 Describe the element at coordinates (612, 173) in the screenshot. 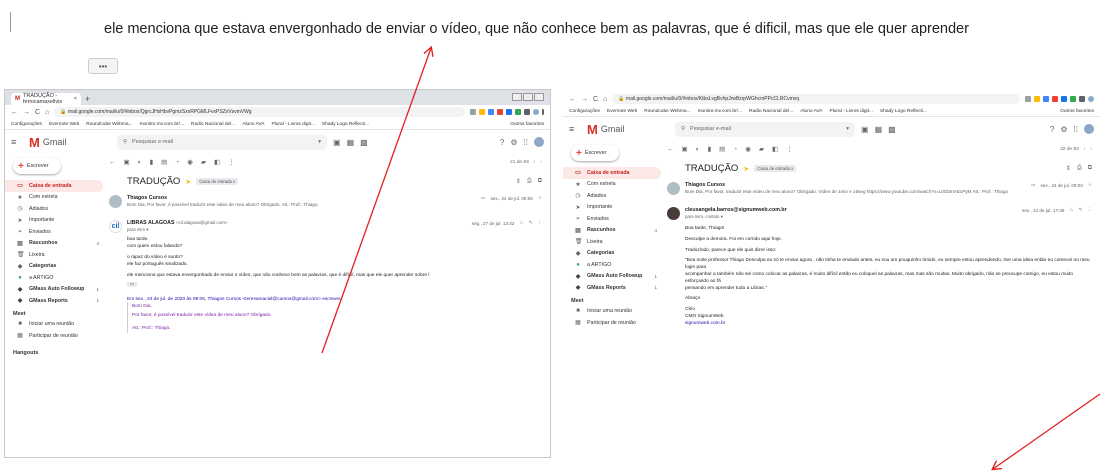

I see `sidebar-item: ▭ Caixa de entrada` at that location.